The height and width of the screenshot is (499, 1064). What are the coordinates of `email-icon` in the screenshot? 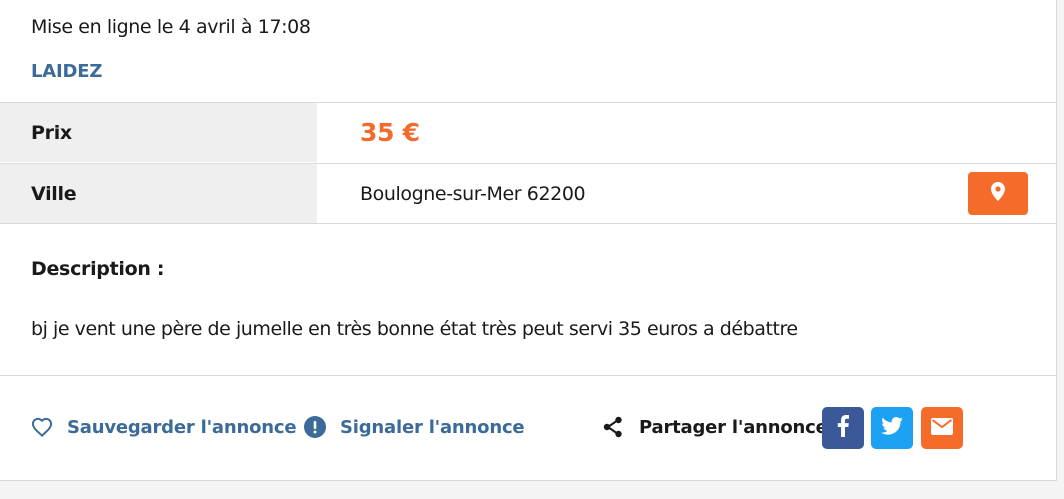 It's located at (942, 428).